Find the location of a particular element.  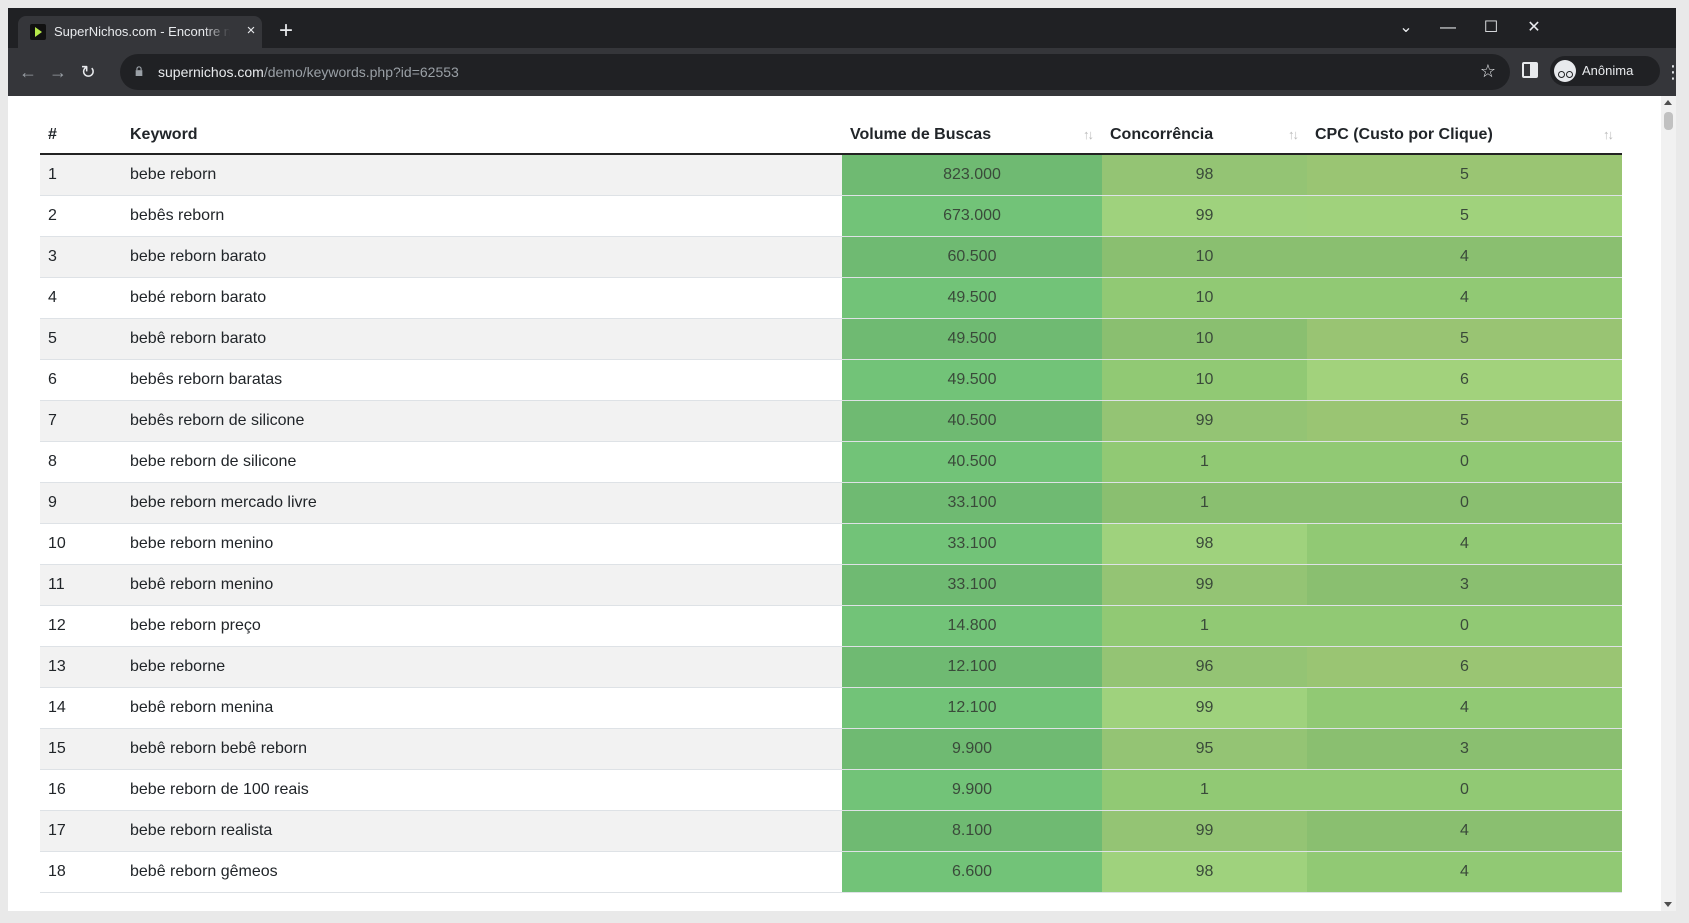

row-index: 8 is located at coordinates (81, 462).